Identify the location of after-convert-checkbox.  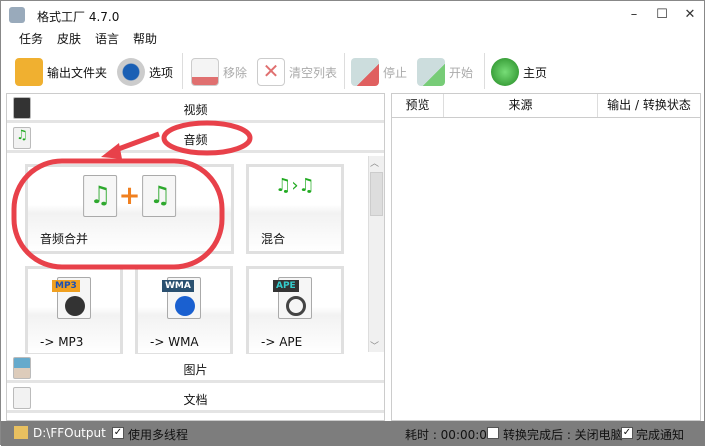
(493, 433).